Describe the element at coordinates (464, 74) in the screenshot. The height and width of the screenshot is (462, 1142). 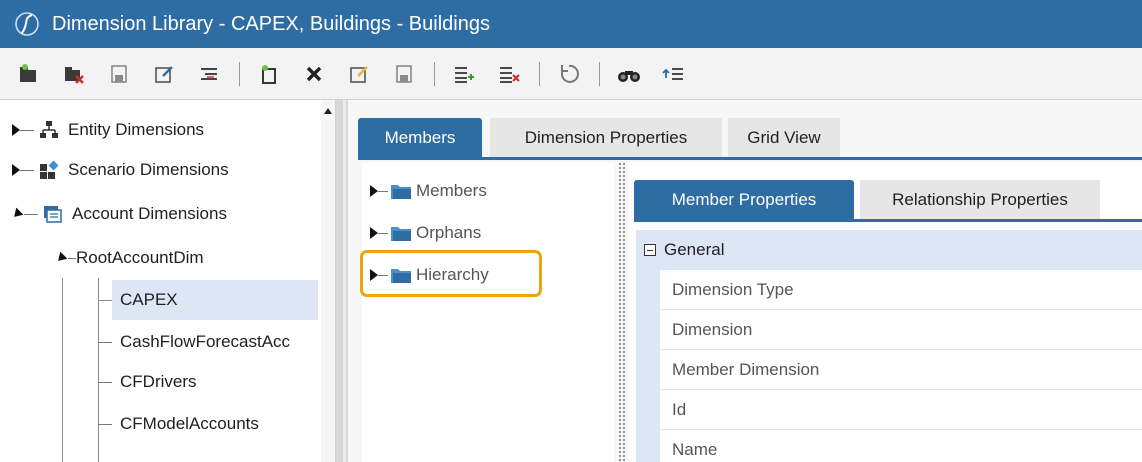
I see `add-relationship-icon` at that location.